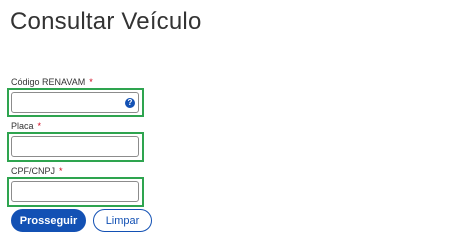 The height and width of the screenshot is (245, 474). What do you see at coordinates (33, 171) in the screenshot?
I see `cpf-cnpj-label-text: CPF/CNPJ` at bounding box center [33, 171].